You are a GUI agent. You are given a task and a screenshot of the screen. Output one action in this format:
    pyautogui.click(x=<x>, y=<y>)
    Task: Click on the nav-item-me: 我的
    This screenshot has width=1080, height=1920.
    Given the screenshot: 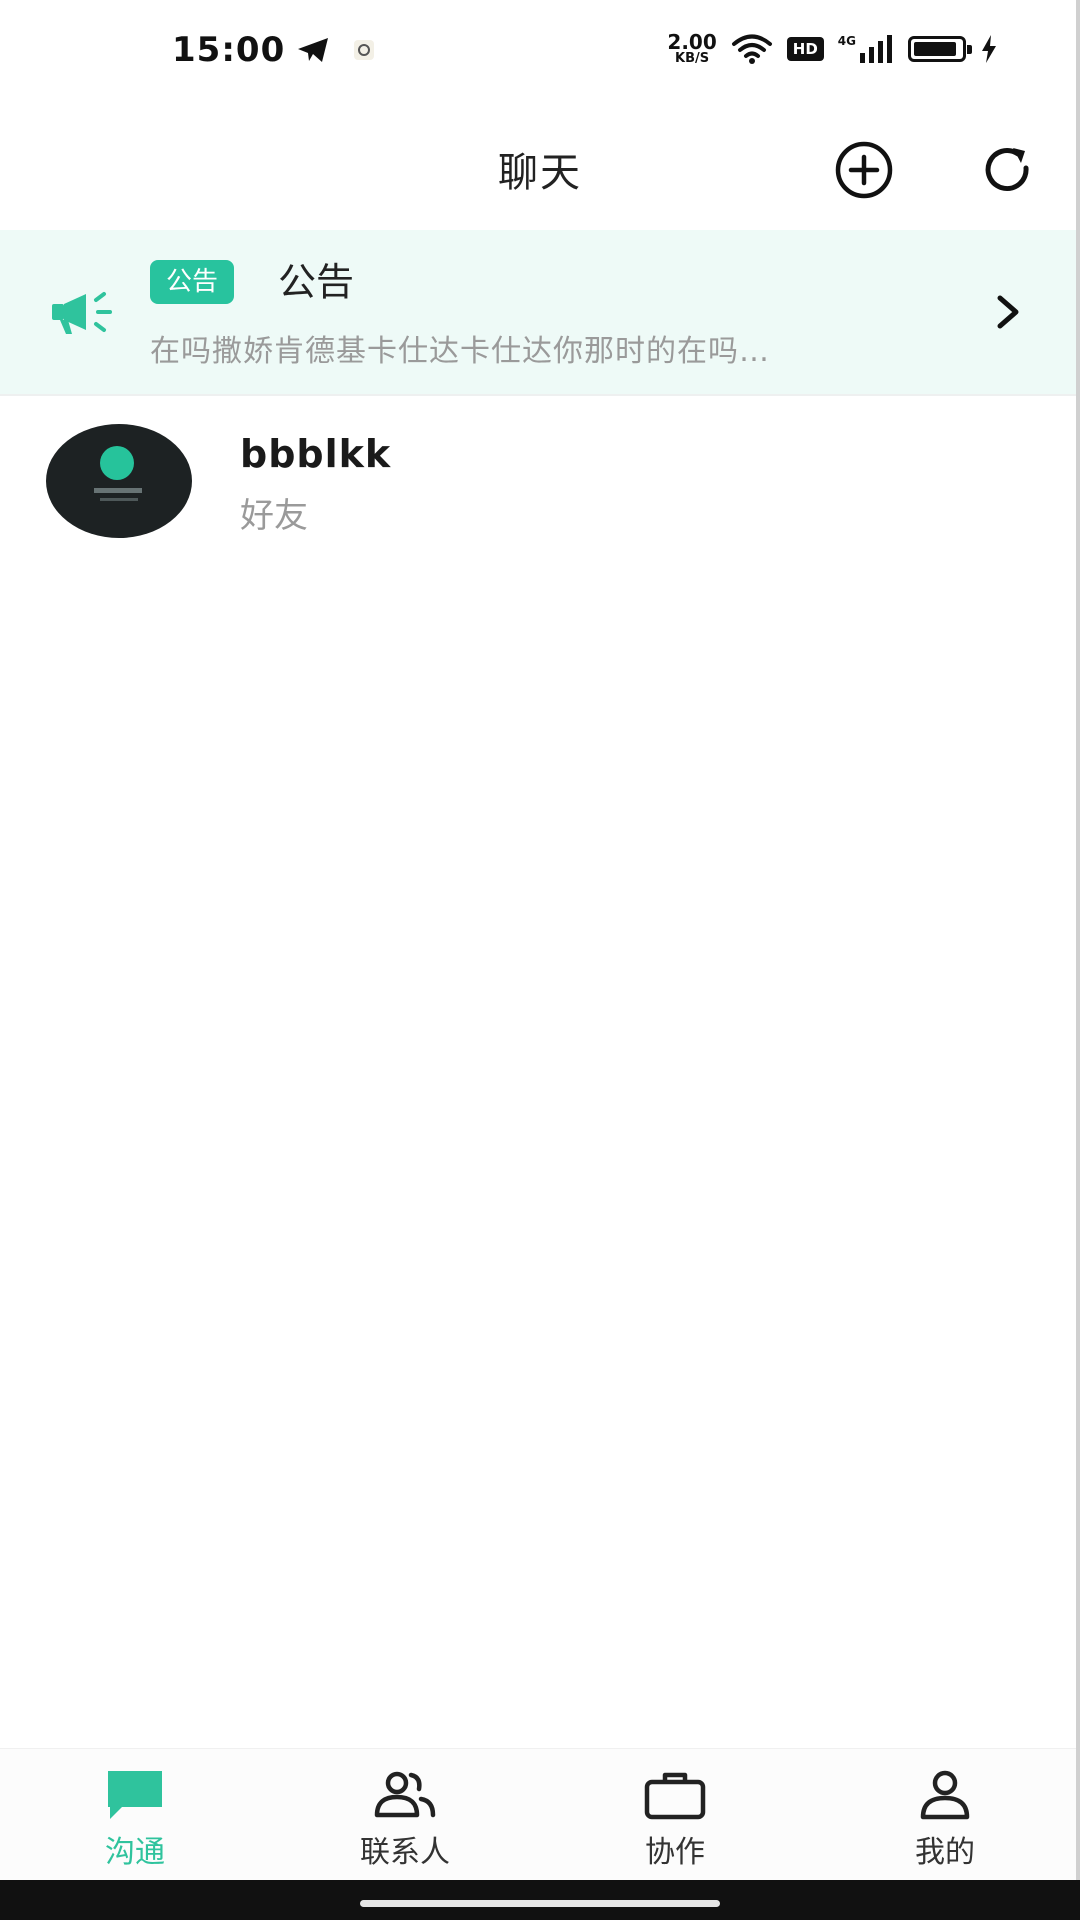 What is the action you would take?
    pyautogui.click(x=945, y=1814)
    